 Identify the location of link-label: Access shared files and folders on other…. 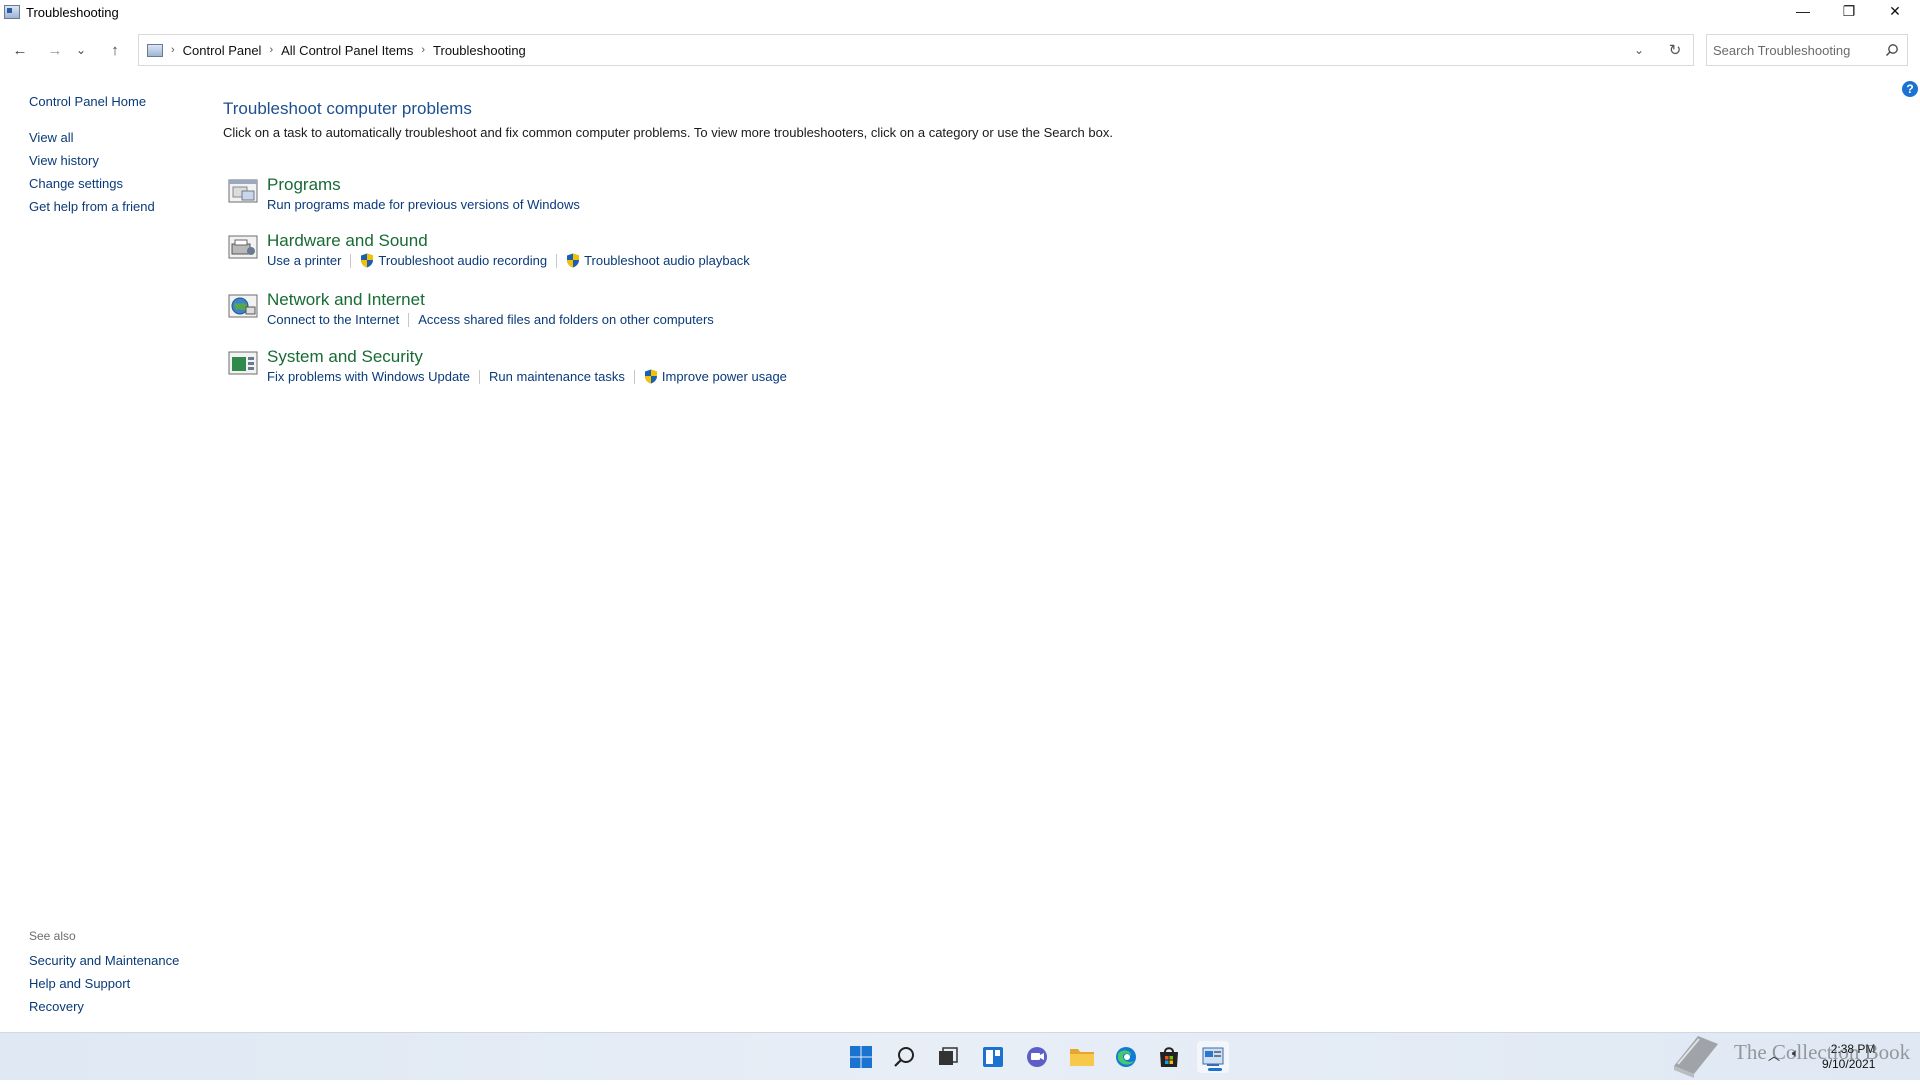
(566, 319).